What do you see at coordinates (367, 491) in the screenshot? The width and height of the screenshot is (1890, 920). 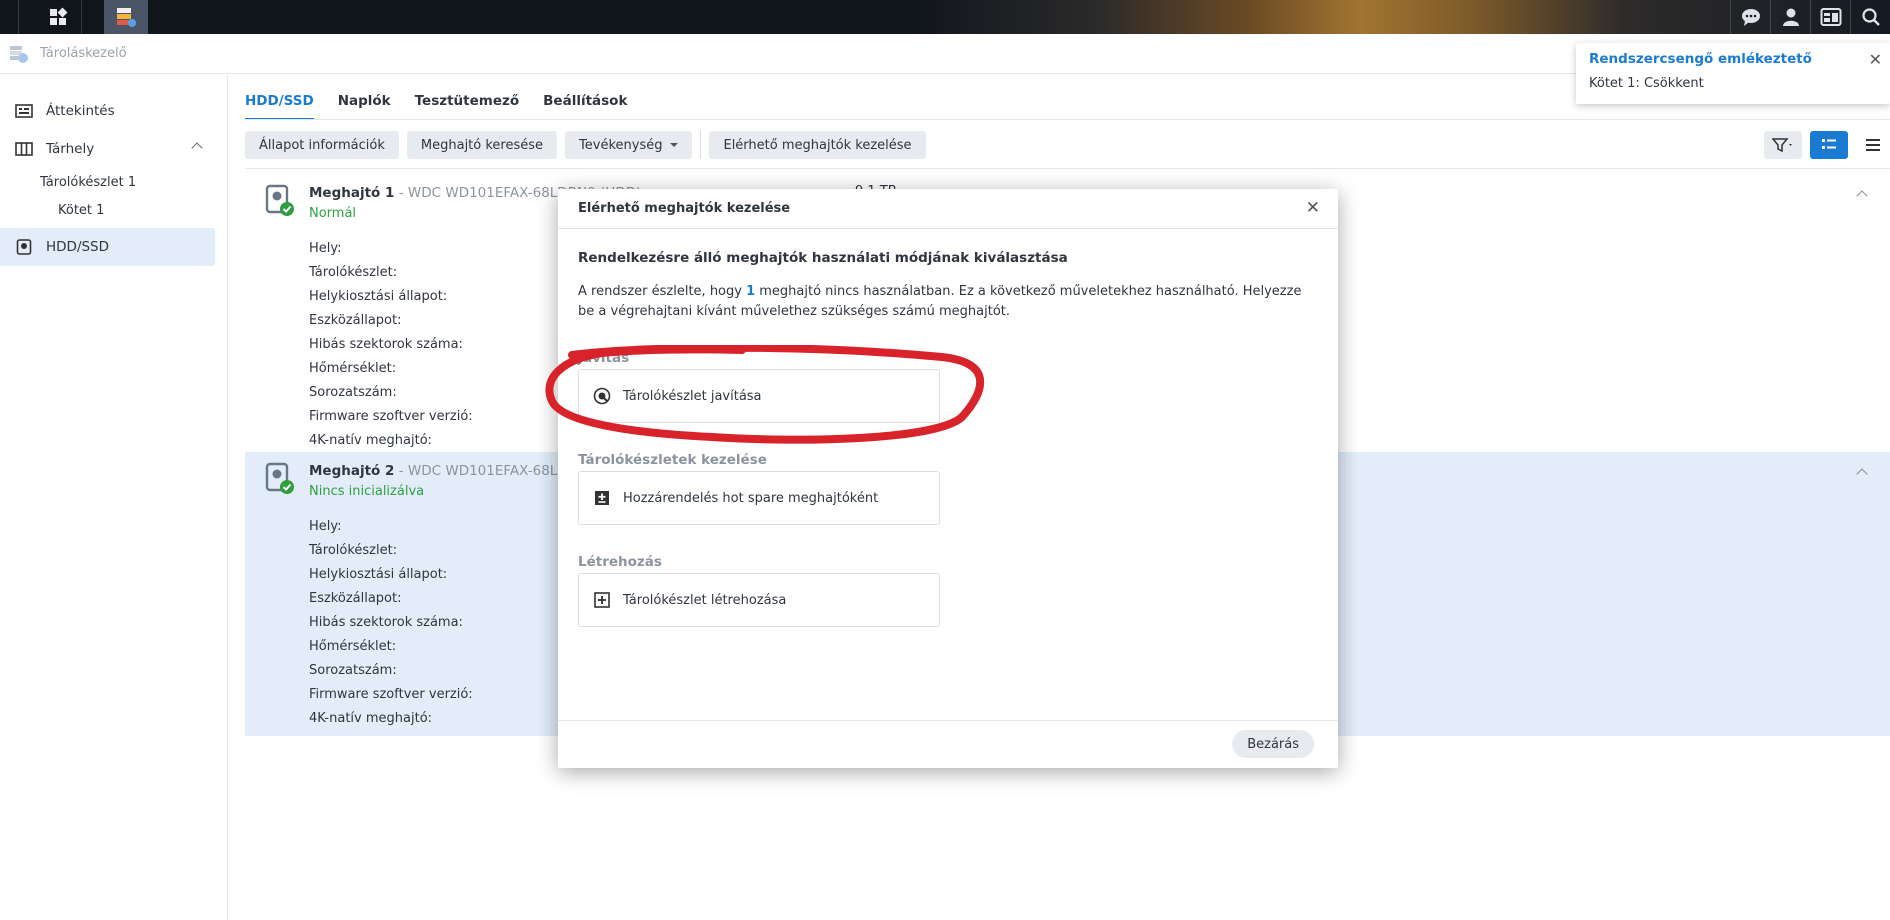 I see `drive-status: Nincs inicializálva` at bounding box center [367, 491].